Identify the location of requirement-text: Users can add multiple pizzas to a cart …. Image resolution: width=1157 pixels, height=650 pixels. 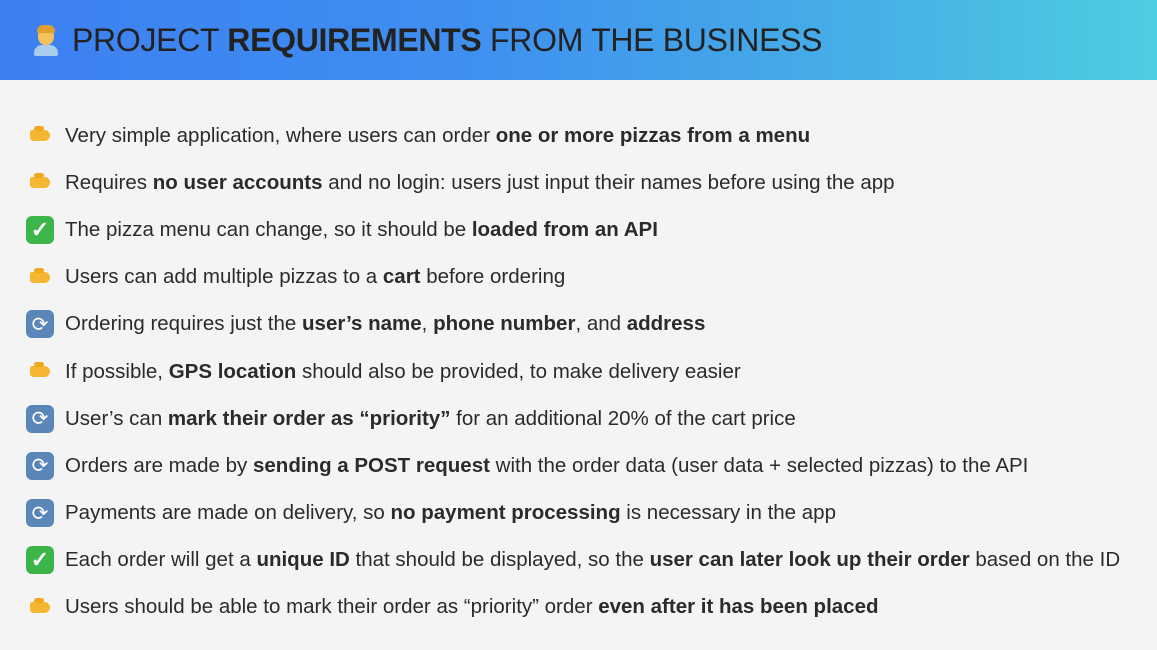
(315, 277).